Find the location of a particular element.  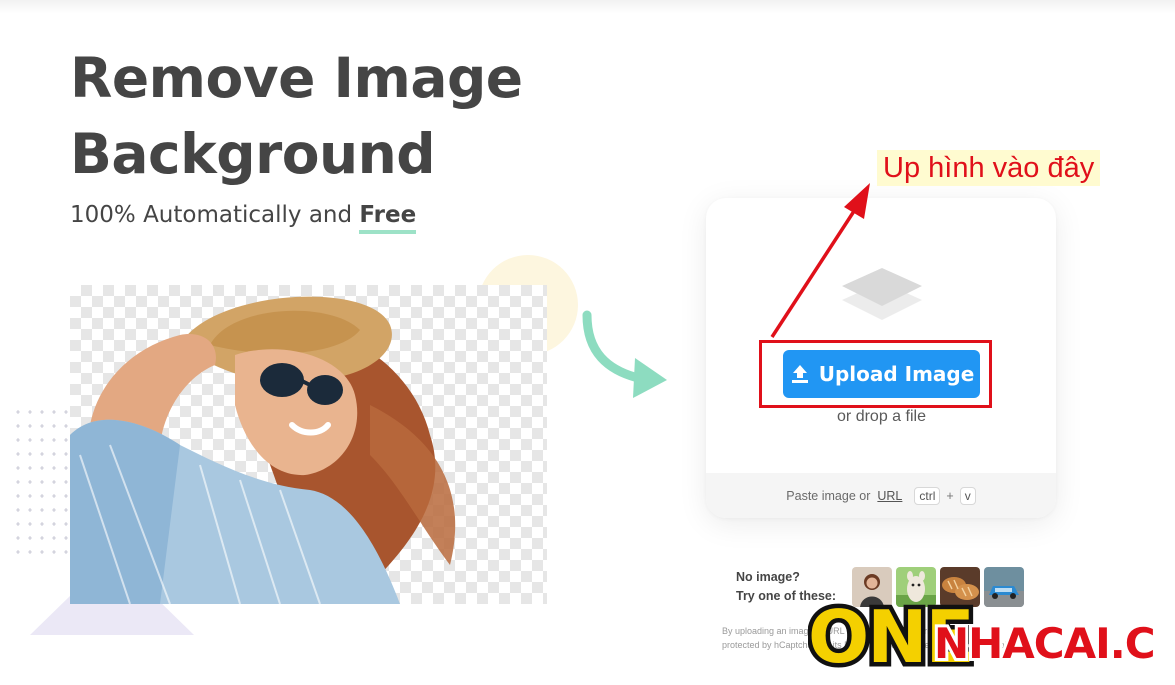

hero-example-photo is located at coordinates (263, 450).